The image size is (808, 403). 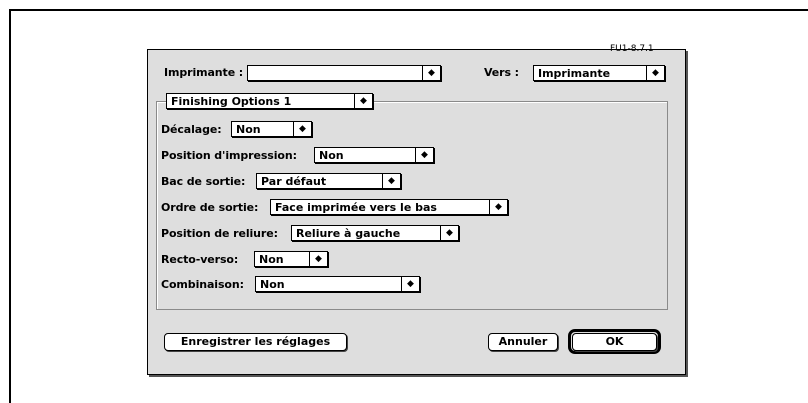 I want to click on output-tray-popup: Par défaut ◆, so click(x=328, y=181).